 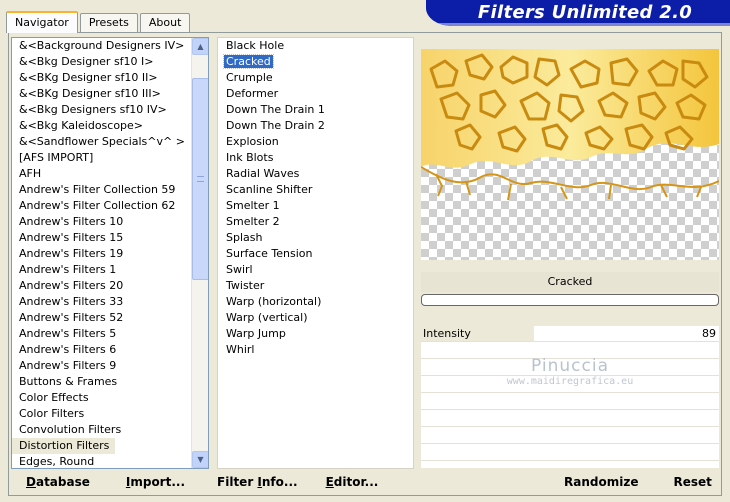 I want to click on filter-item: Deformer, so click(x=315, y=94).